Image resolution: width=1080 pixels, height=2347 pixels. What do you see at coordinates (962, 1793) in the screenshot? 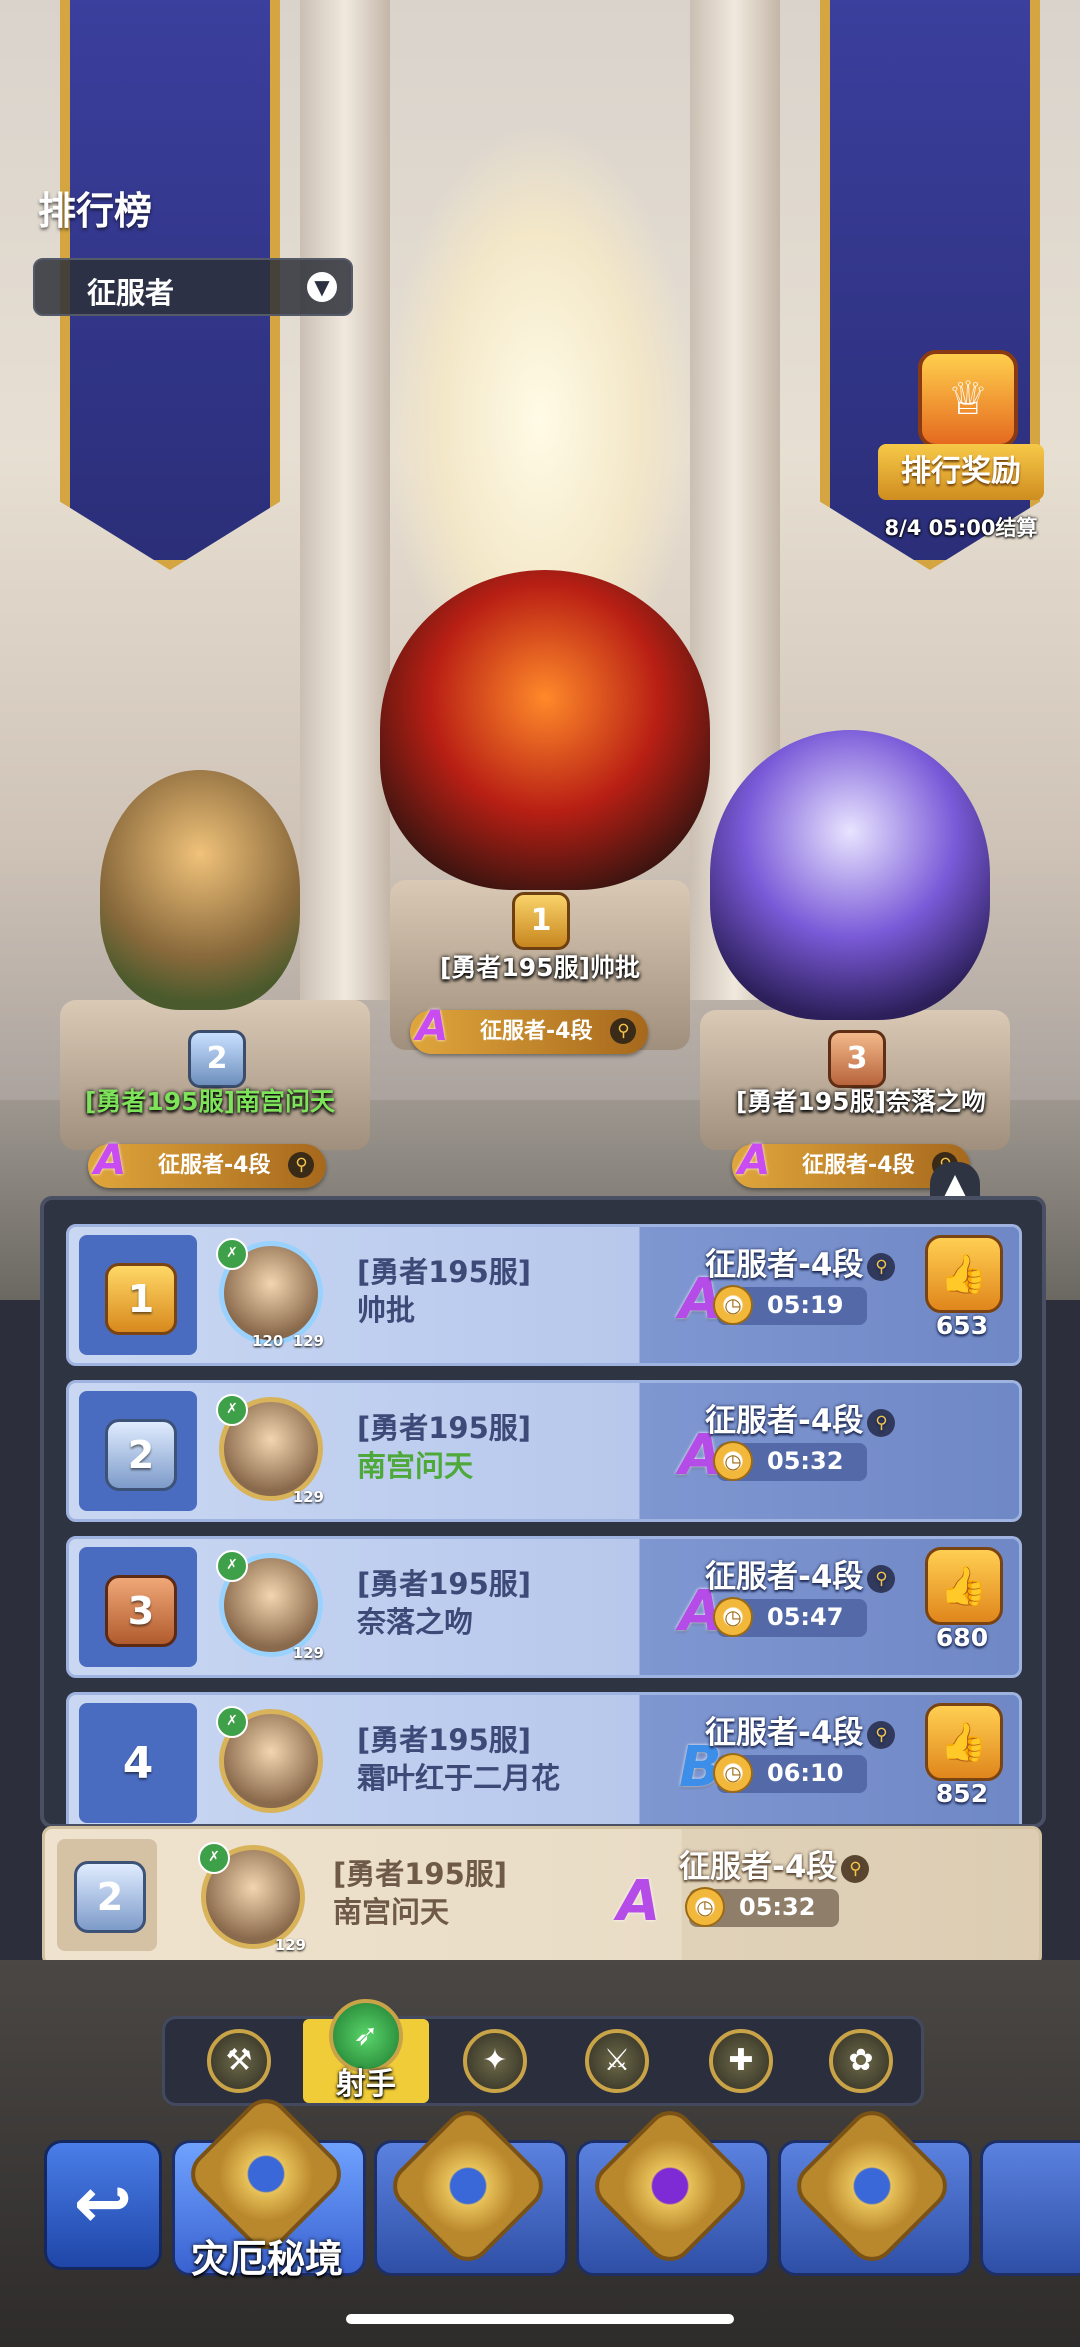
I see `like-count: 852` at bounding box center [962, 1793].